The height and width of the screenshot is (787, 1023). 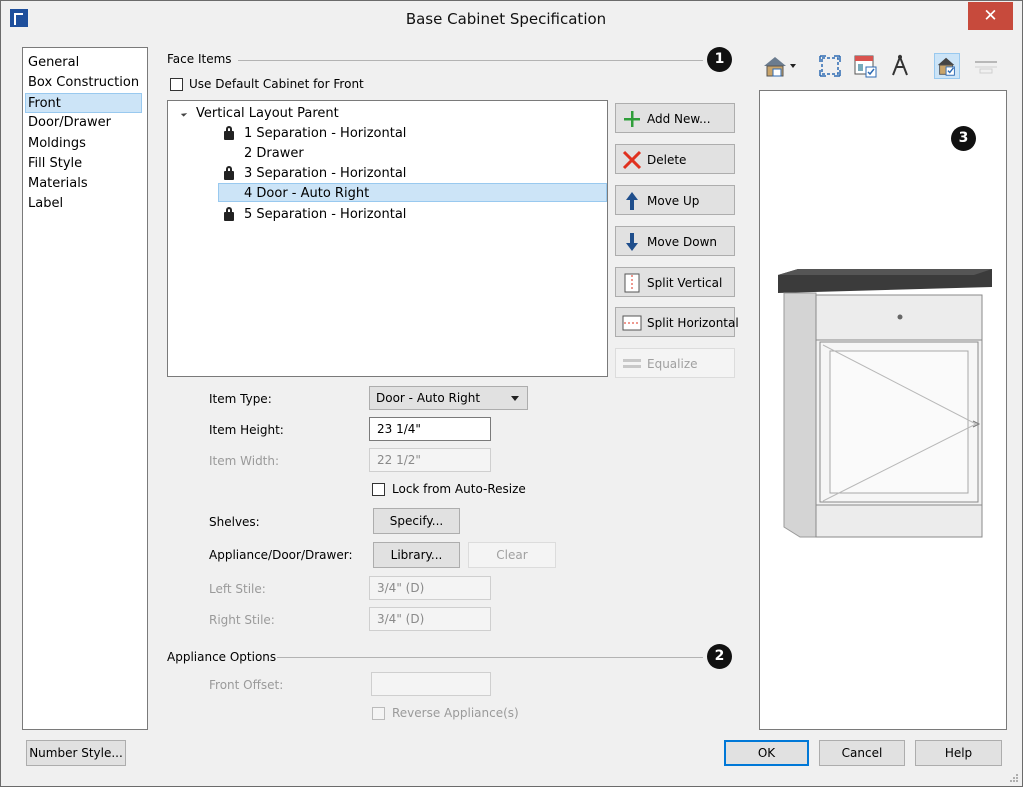 I want to click on ok-button: OK, so click(x=766, y=753).